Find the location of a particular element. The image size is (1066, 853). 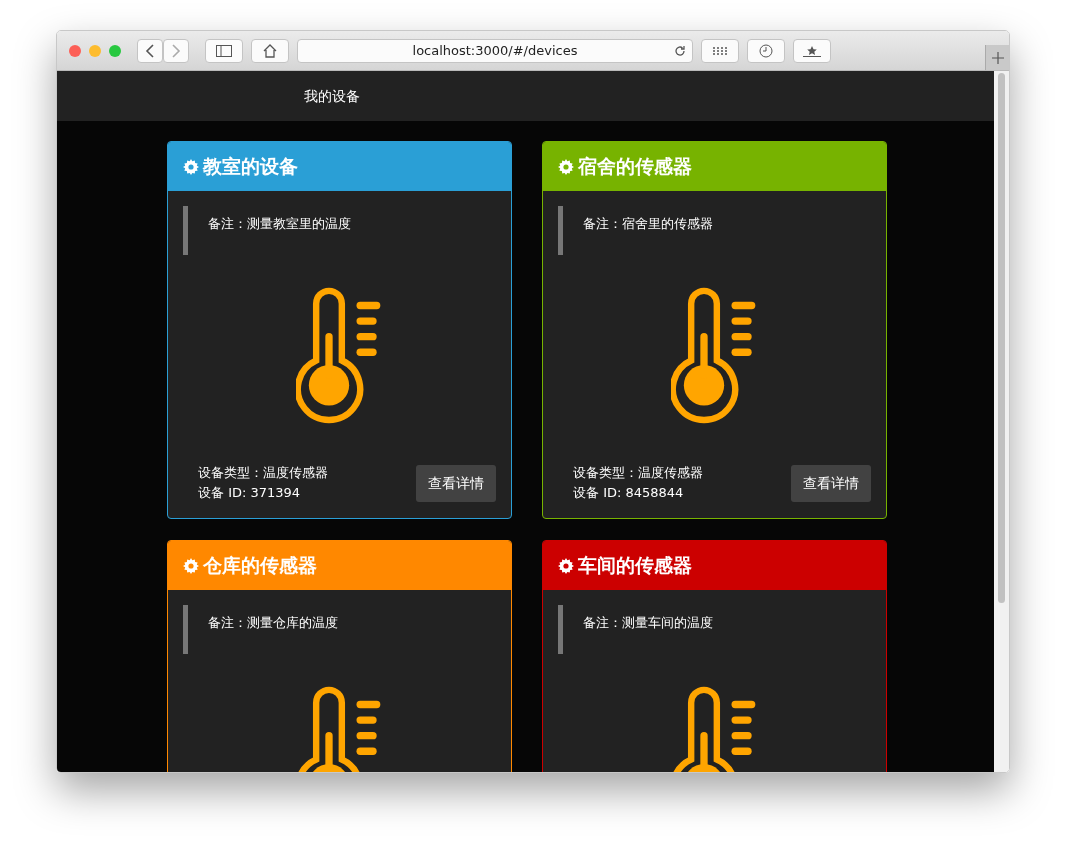

url-text: localhost:3000/#/devices is located at coordinates (495, 50).